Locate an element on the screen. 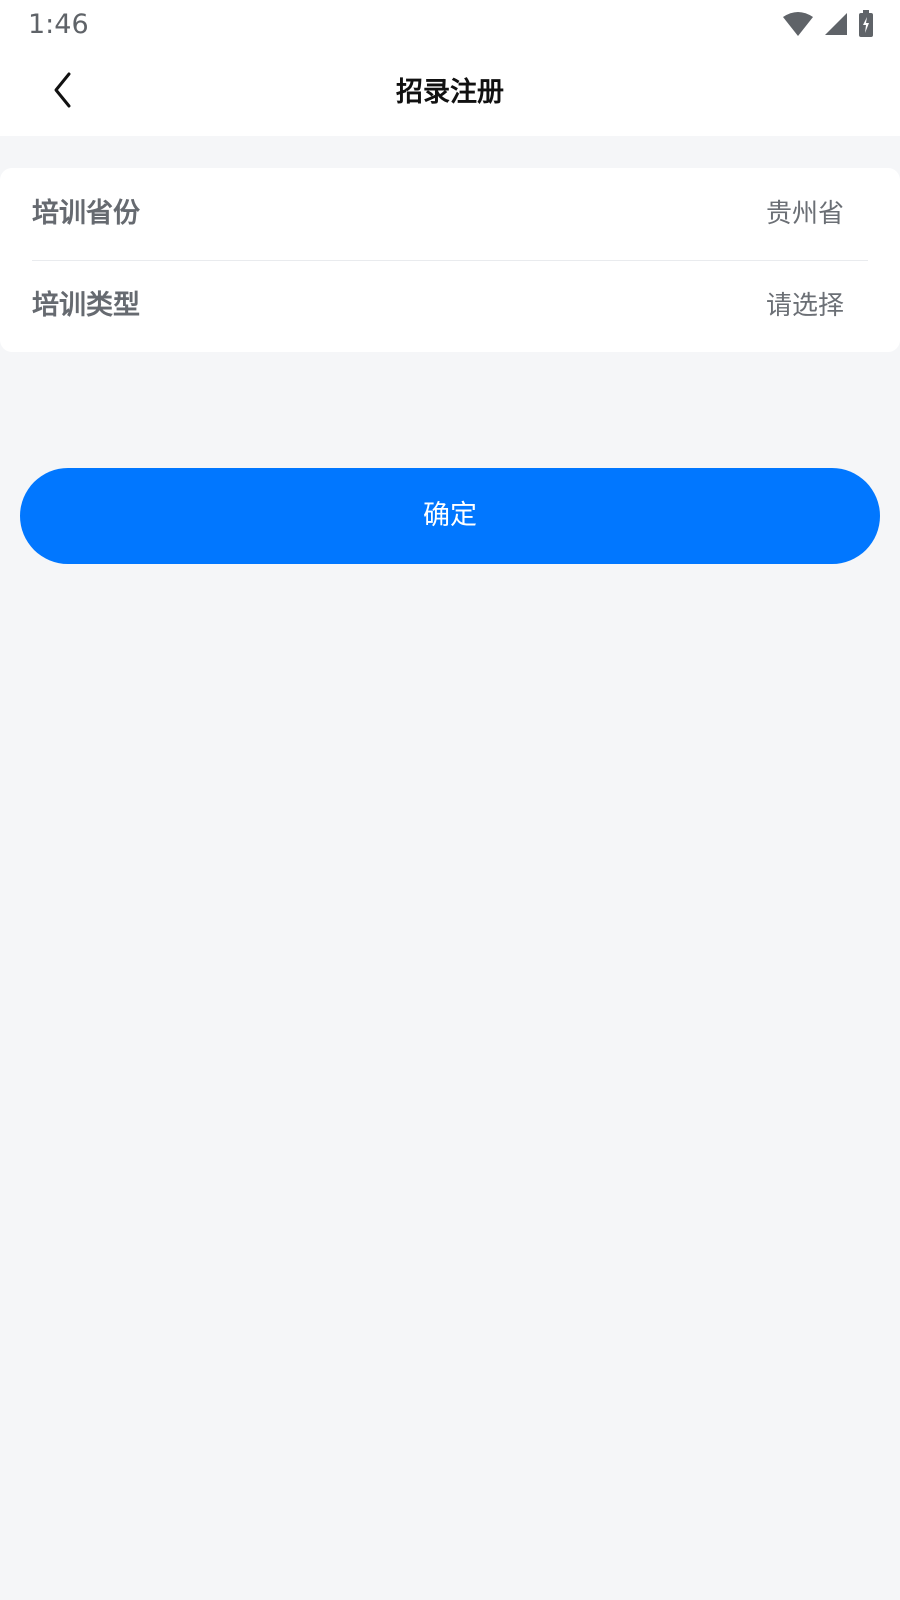 The image size is (900, 1600). header-bar: 招录注册 is located at coordinates (450, 93).